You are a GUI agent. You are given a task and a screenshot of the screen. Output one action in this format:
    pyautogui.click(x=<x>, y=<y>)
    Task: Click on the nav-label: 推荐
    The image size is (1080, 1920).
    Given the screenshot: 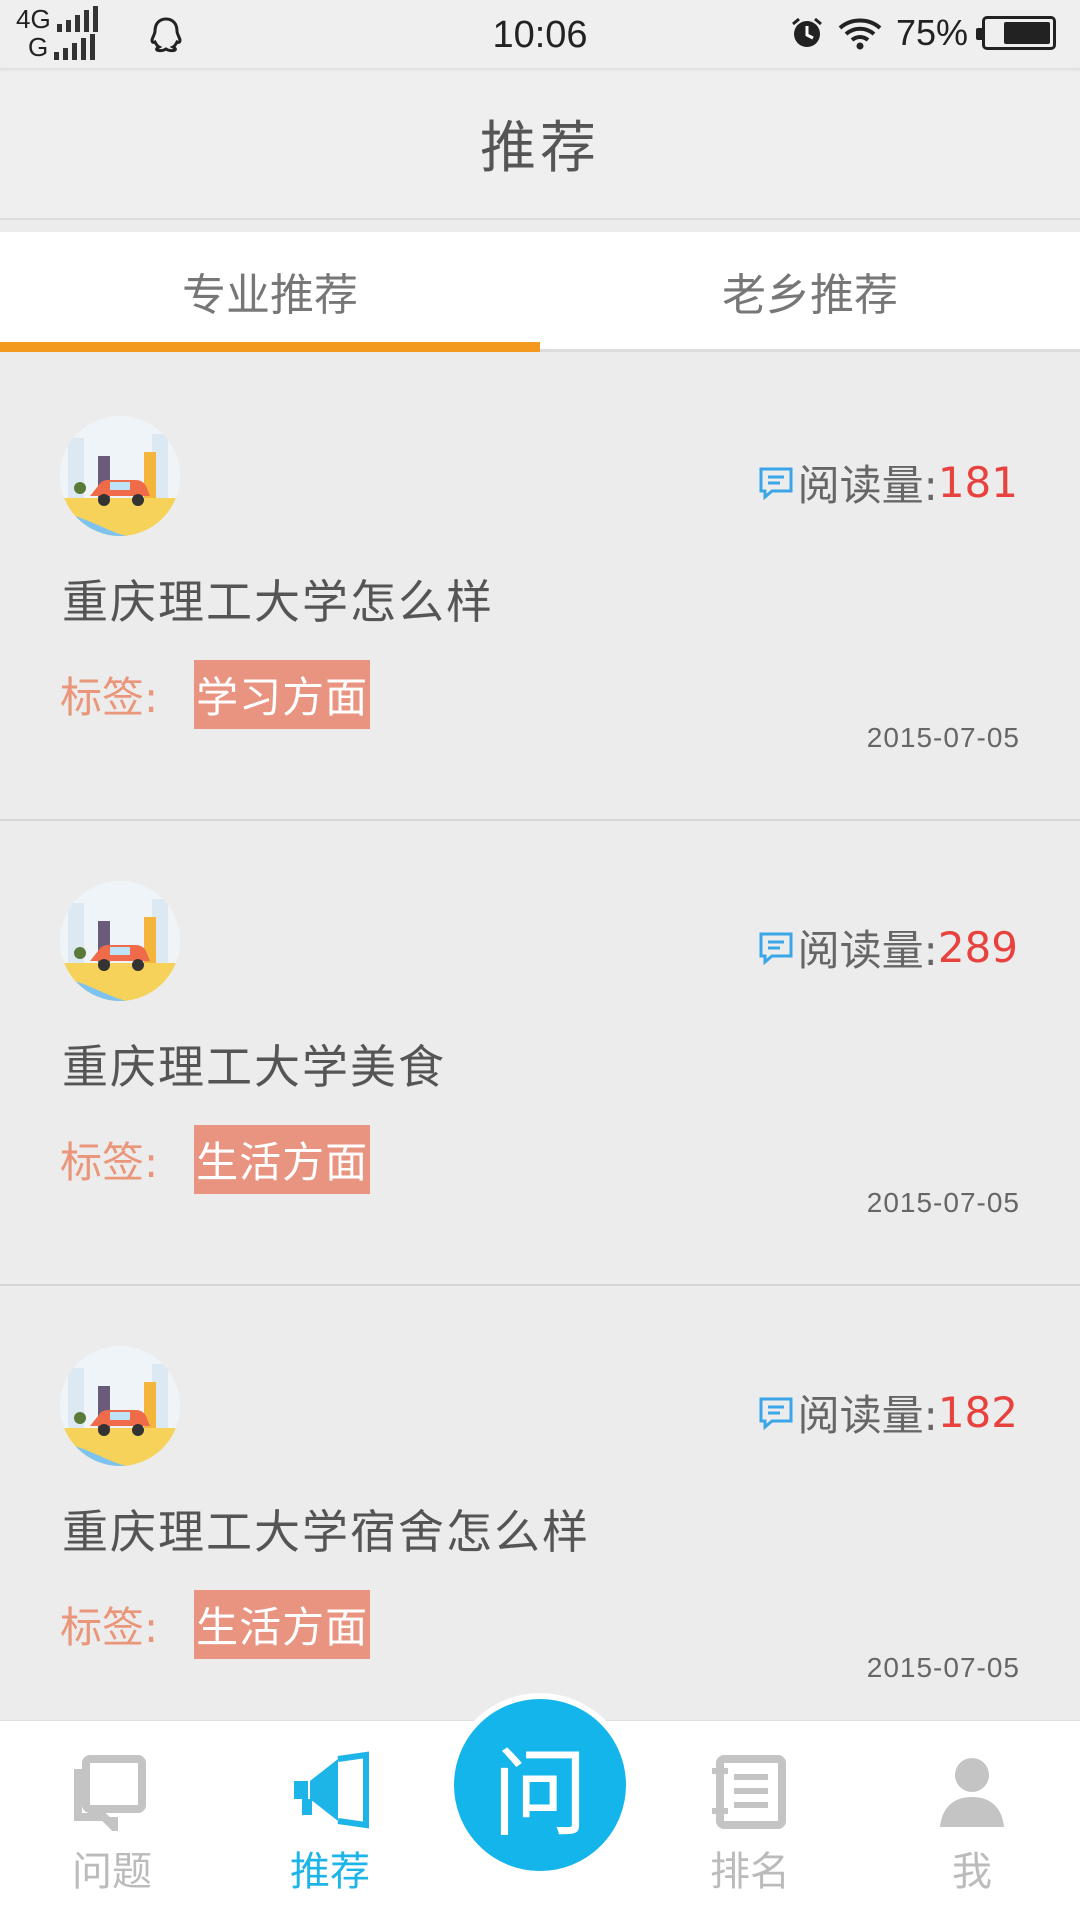 What is the action you would take?
    pyautogui.click(x=330, y=1872)
    